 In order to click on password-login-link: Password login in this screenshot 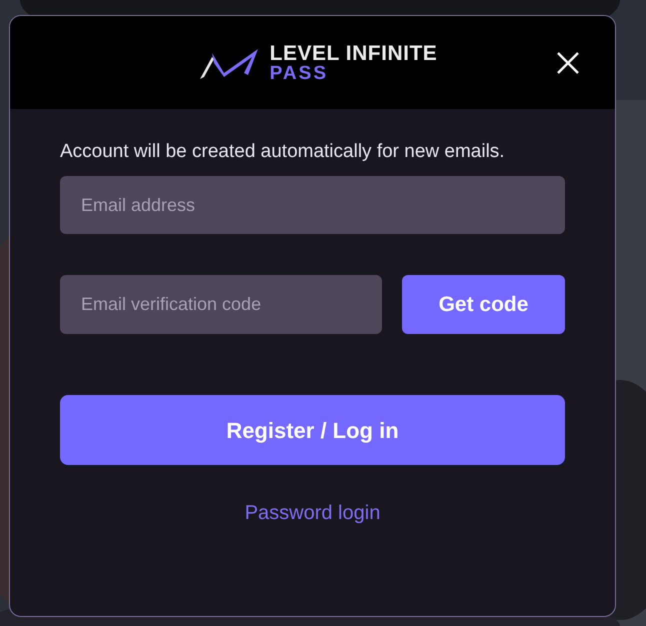, I will do `click(312, 513)`.